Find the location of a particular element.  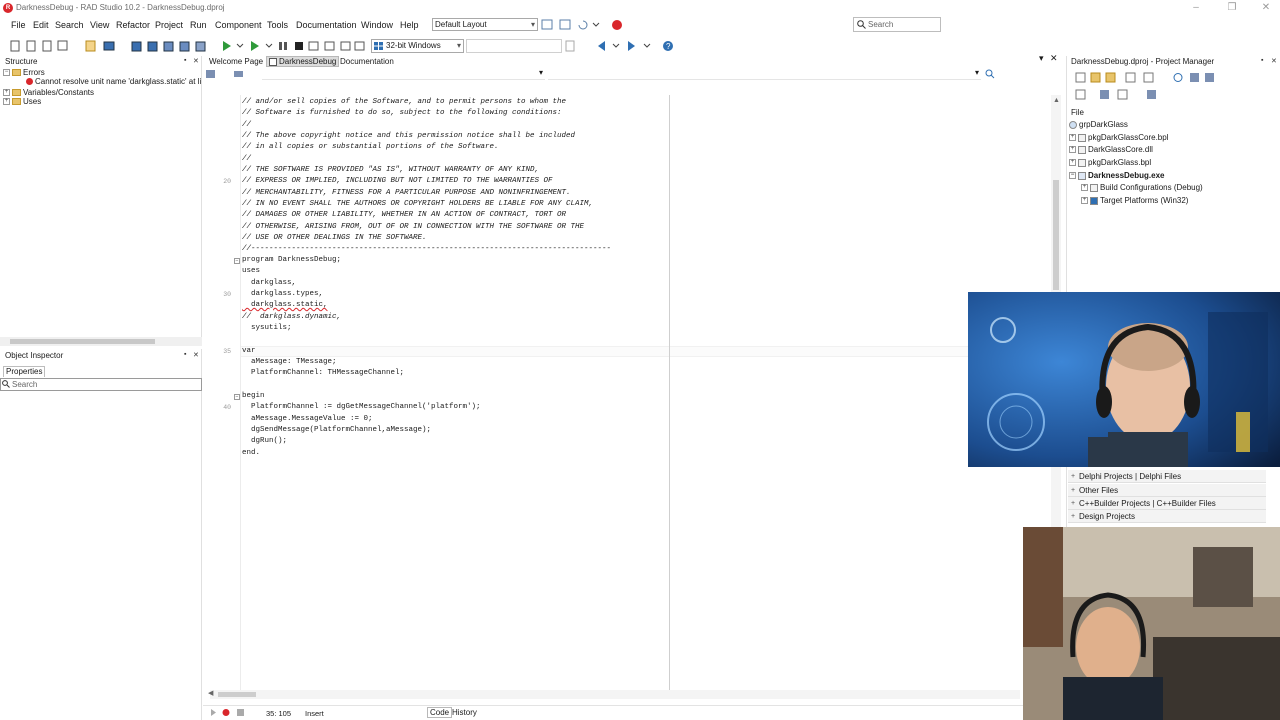

scroll-up-icon: ▲ is located at coordinates (1056, 100).